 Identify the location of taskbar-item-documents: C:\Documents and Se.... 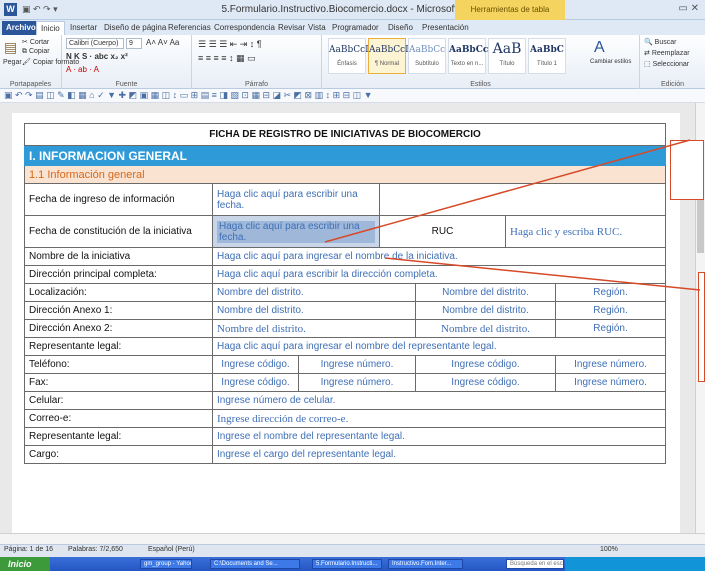
(255, 564).